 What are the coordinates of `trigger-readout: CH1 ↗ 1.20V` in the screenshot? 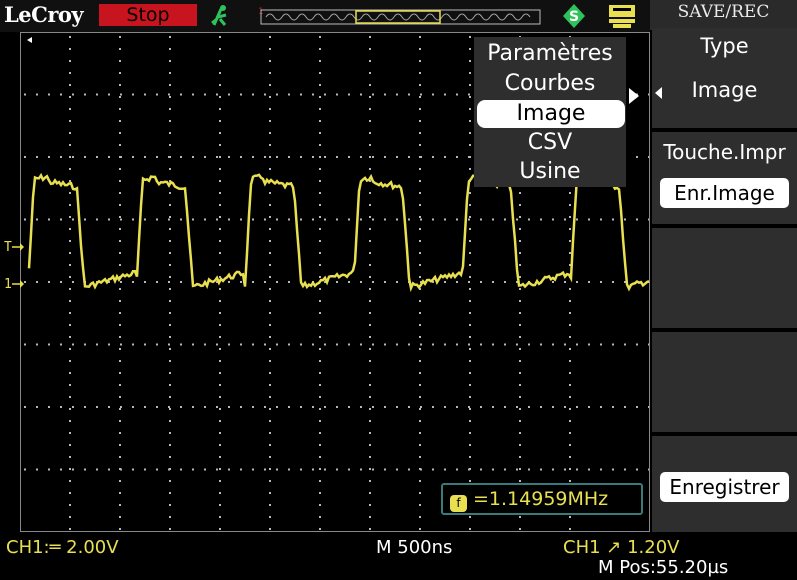 It's located at (621, 547).